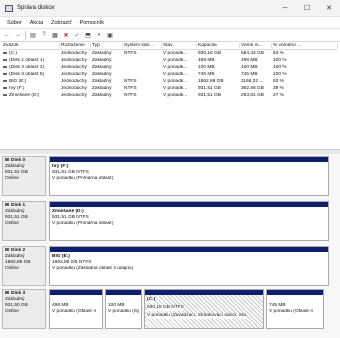 The height and width of the screenshot is (338, 340). What do you see at coordinates (83, 178) in the screenshot?
I see `partition-line2: V poriadku (Primárna oblasť)` at bounding box center [83, 178].